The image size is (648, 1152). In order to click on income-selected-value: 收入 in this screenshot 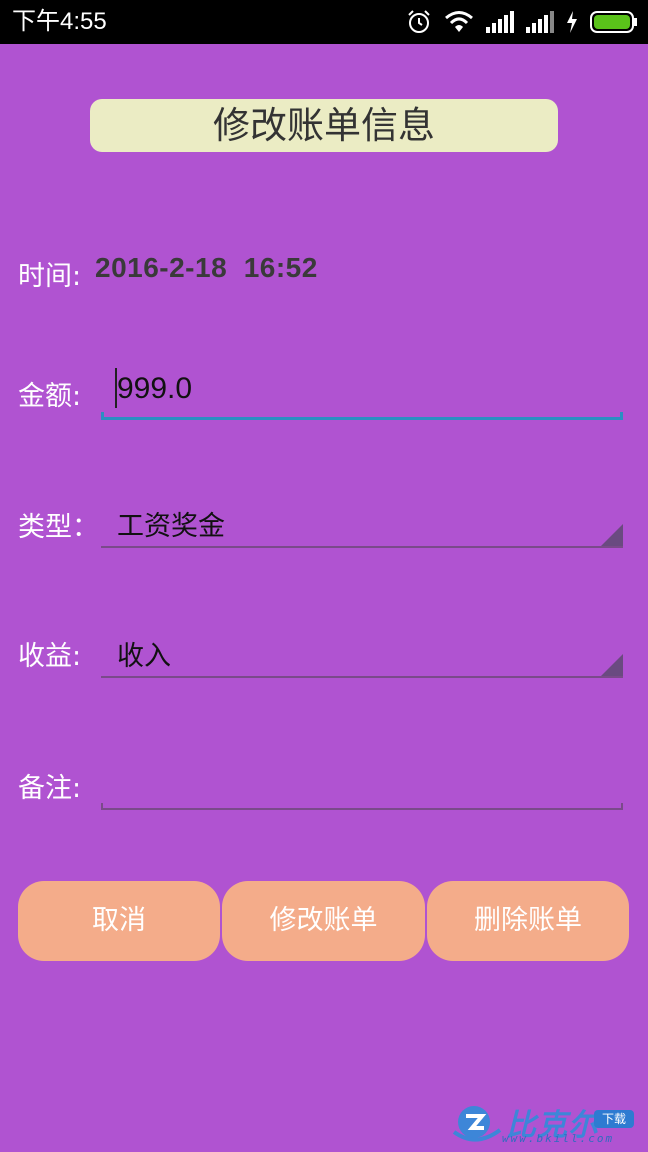, I will do `click(144, 656)`.